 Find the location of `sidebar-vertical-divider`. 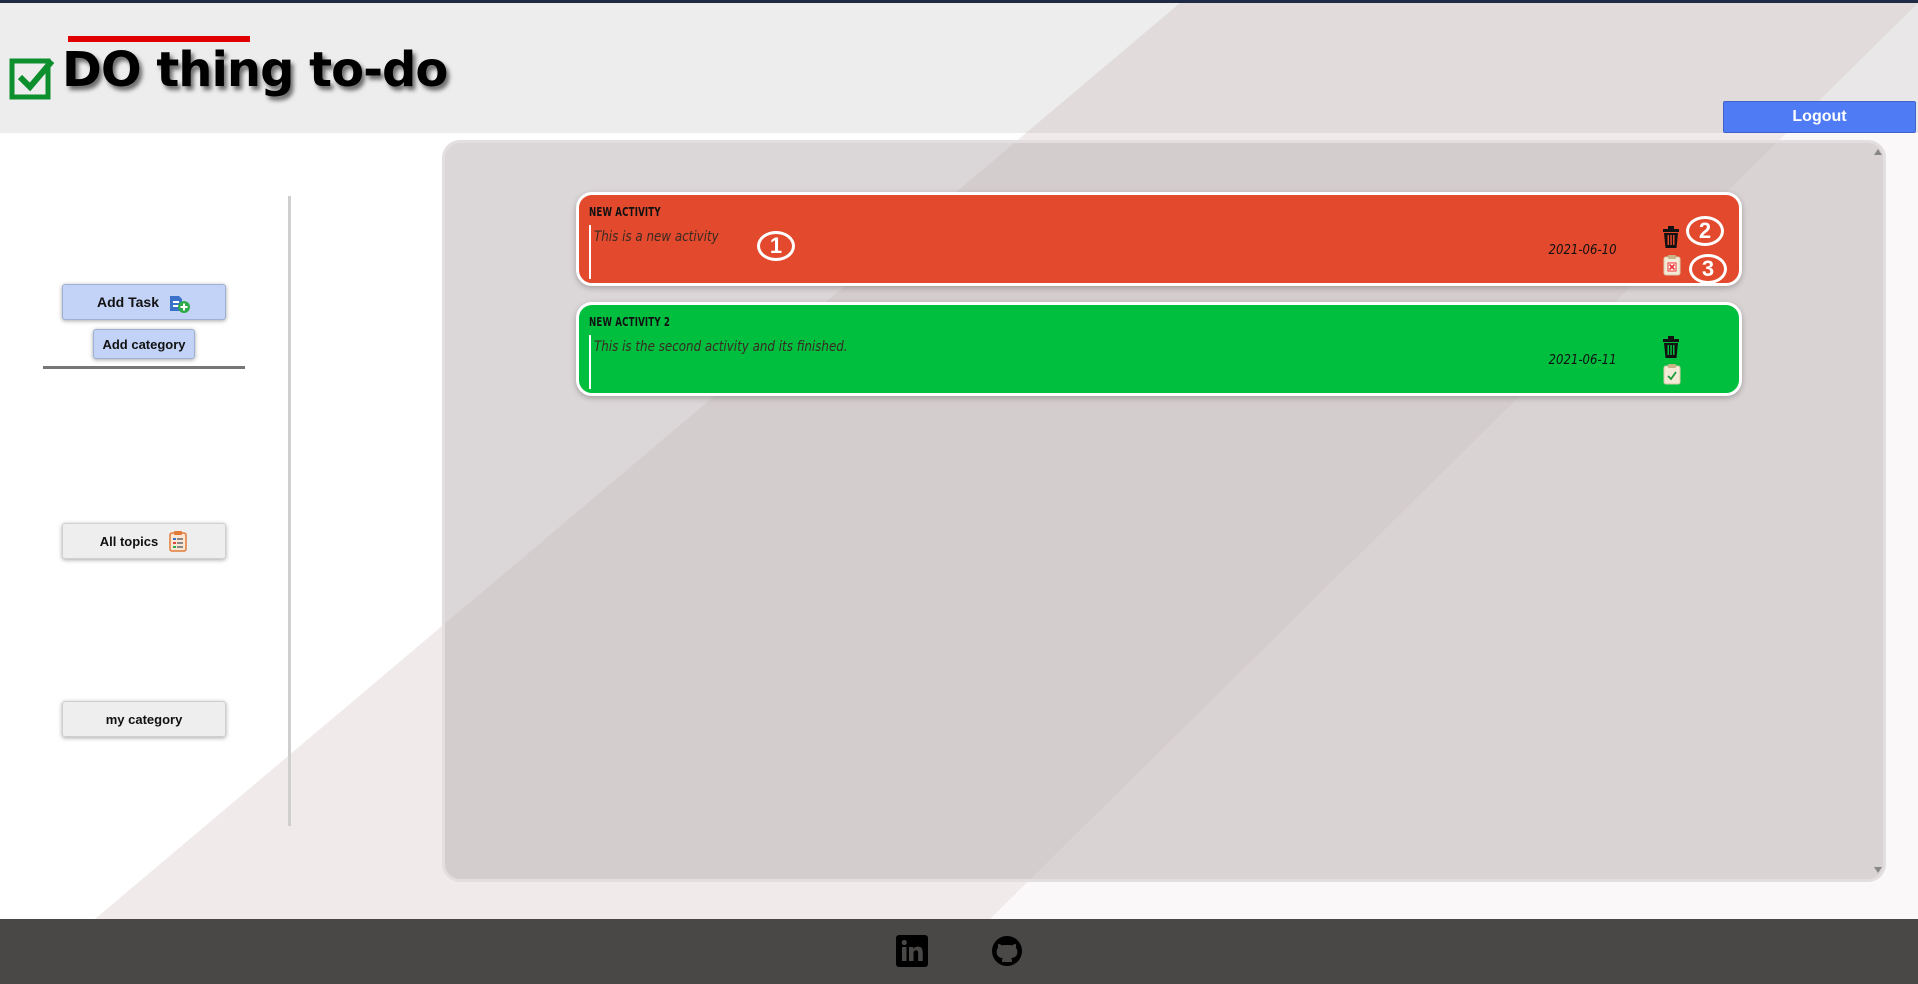

sidebar-vertical-divider is located at coordinates (289, 511).